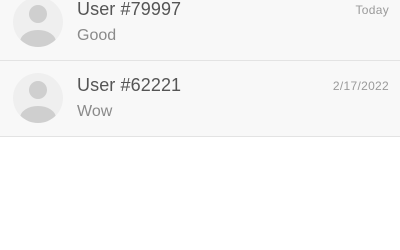 Image resolution: width=400 pixels, height=250 pixels. Describe the element at coordinates (360, 86) in the screenshot. I see `conversation-date: 2/17/2022` at that location.